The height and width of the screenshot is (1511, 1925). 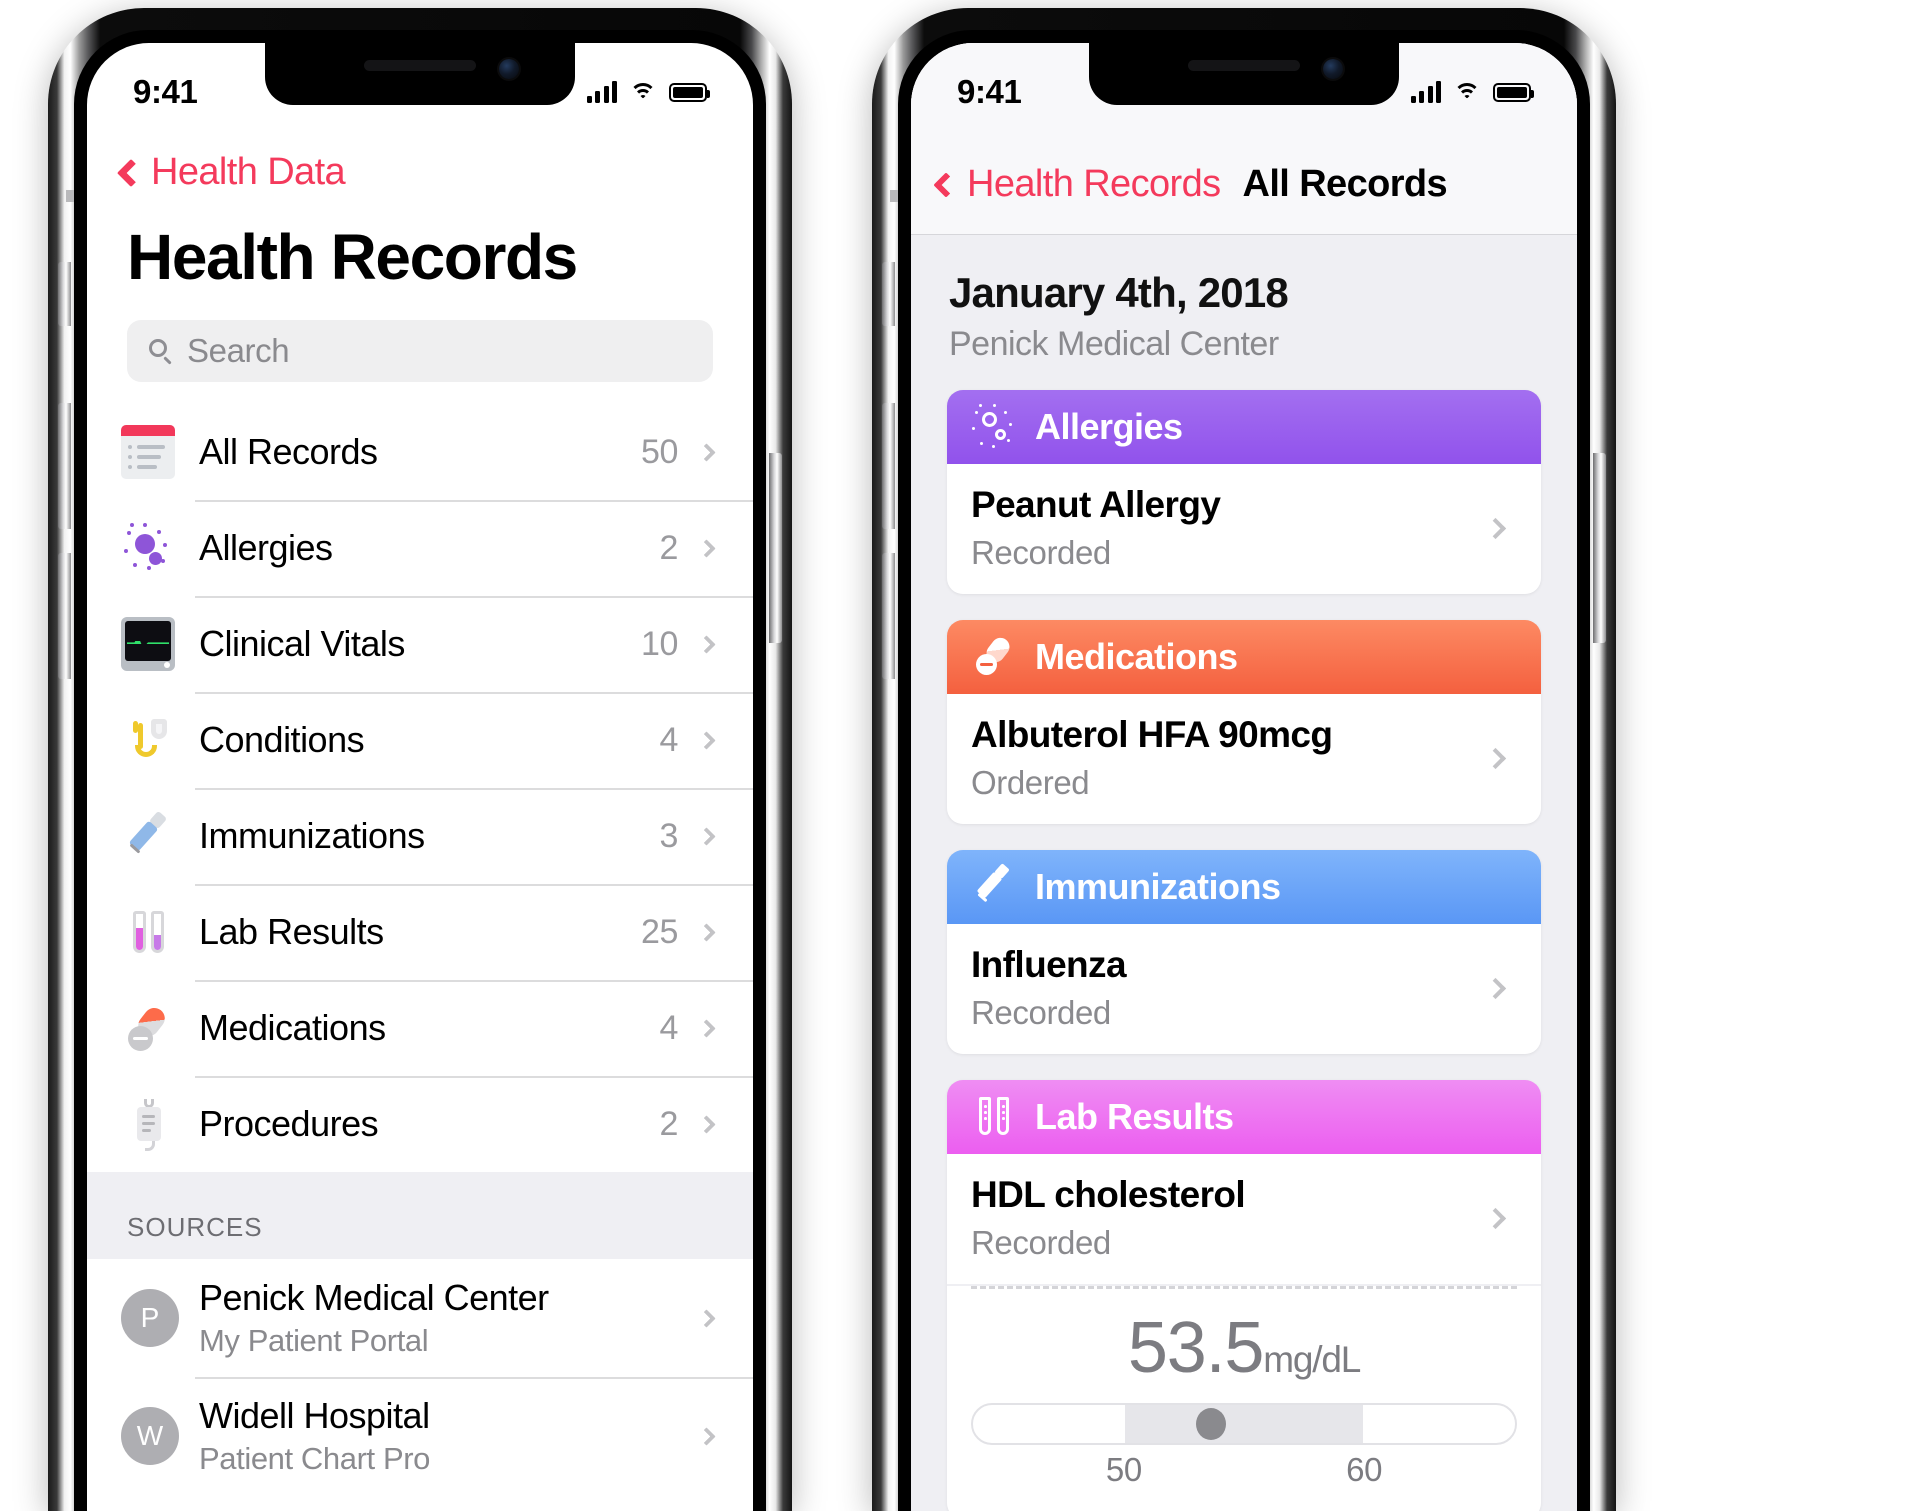 I want to click on reference-range-slider: 50 60, so click(x=1244, y=1449).